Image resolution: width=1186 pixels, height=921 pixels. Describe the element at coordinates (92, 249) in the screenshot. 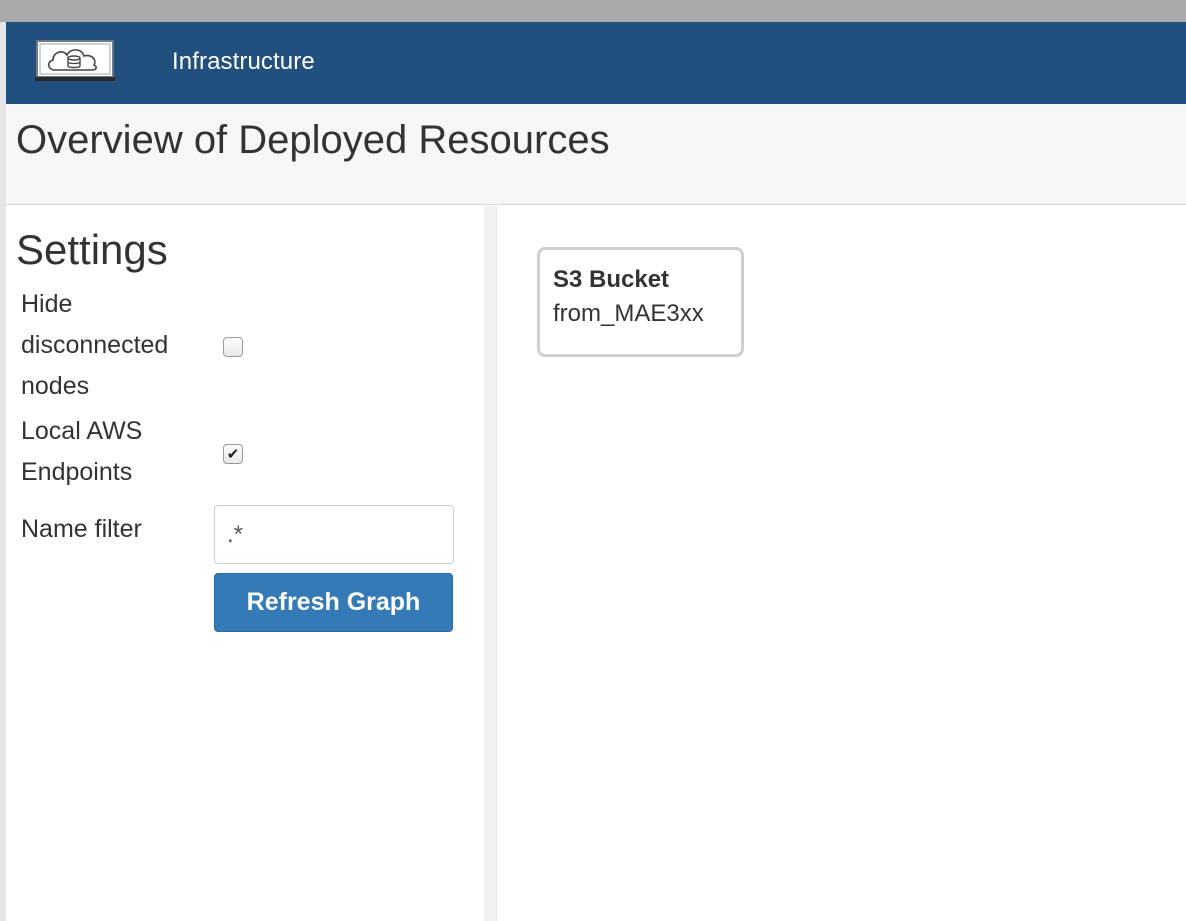

I see `settings-title: Settings` at that location.